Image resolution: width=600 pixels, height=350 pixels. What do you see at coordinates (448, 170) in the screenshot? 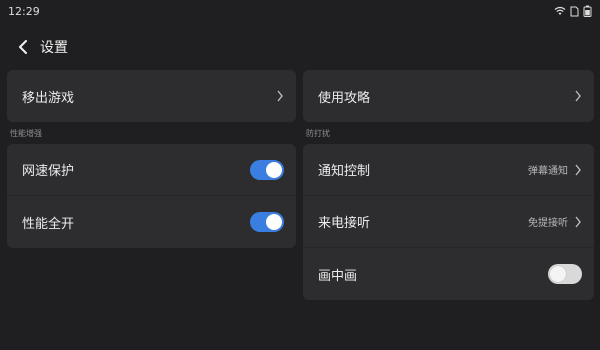
I see `notification-control-item: 通知控制 弹幕通知` at bounding box center [448, 170].